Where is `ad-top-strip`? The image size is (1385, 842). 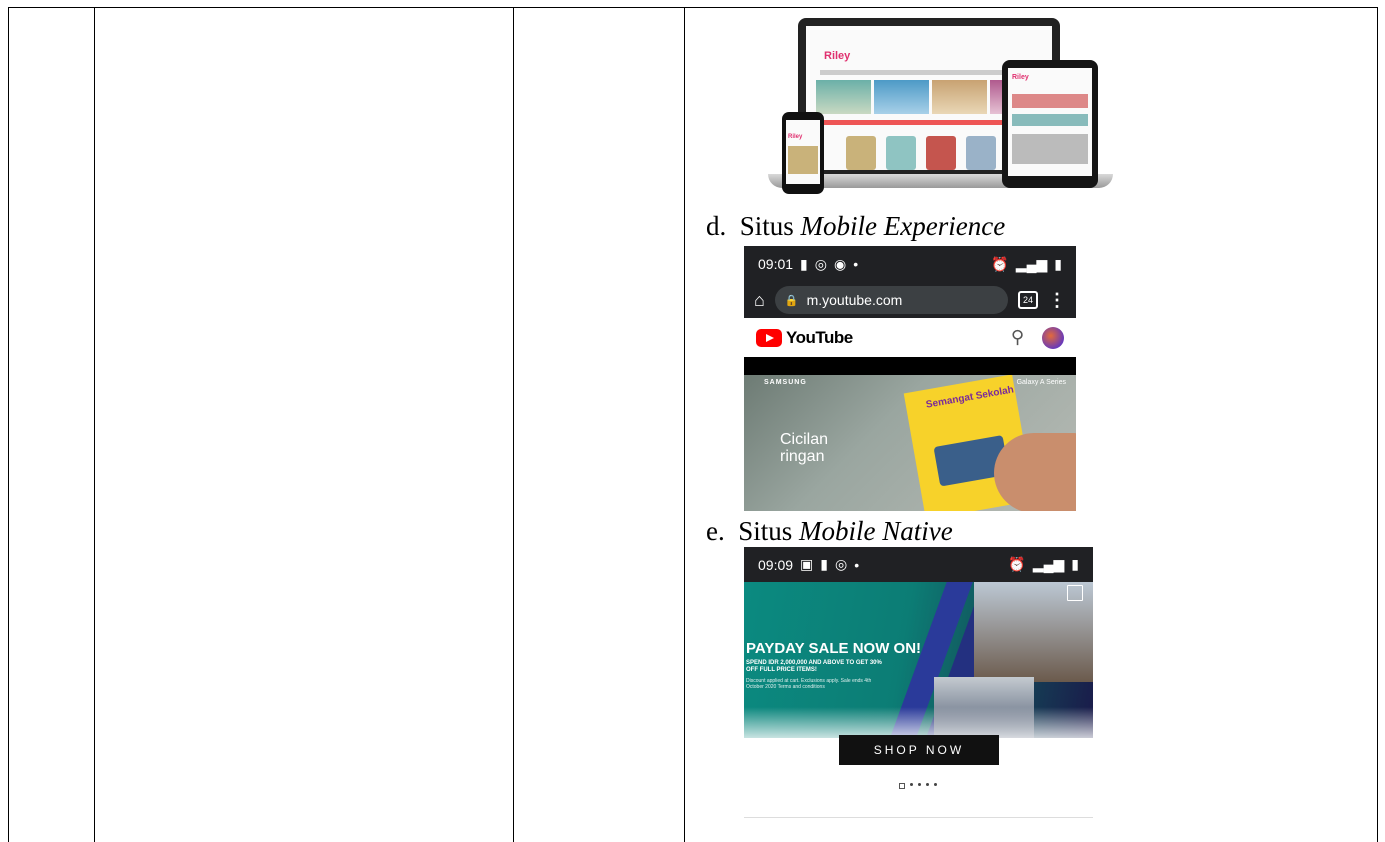 ad-top-strip is located at coordinates (910, 366).